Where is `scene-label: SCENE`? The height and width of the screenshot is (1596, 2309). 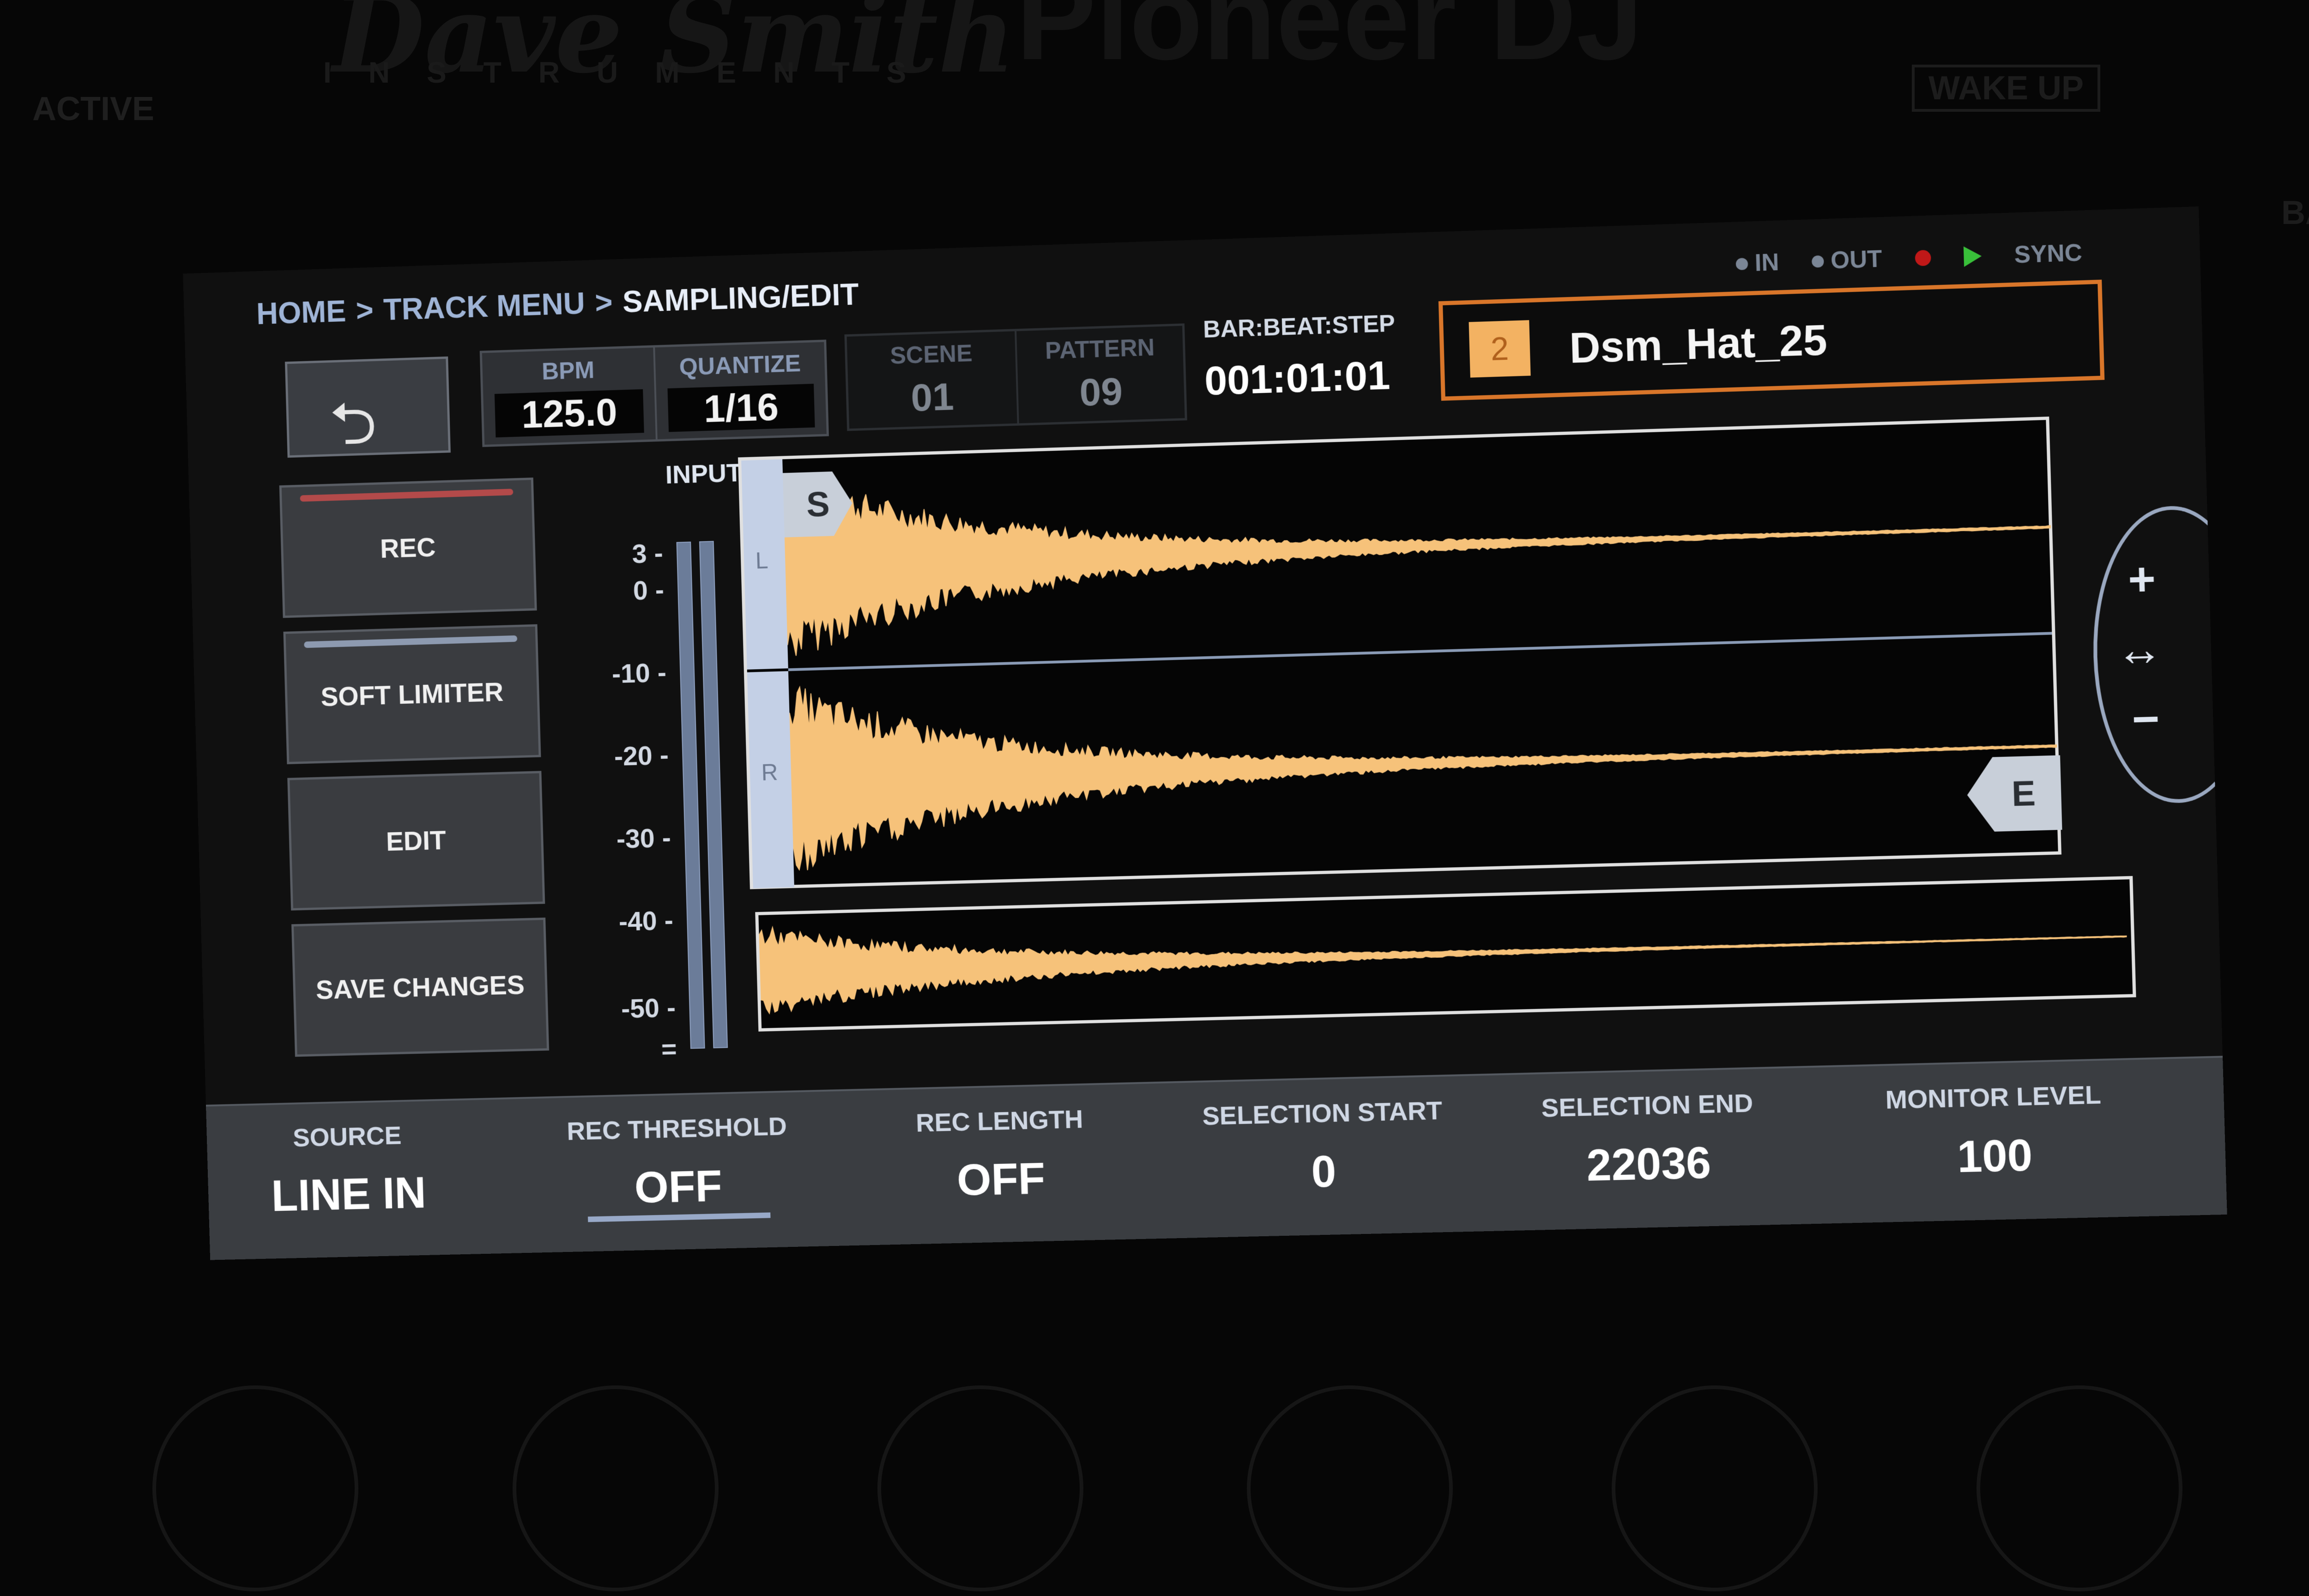 scene-label: SCENE is located at coordinates (931, 354).